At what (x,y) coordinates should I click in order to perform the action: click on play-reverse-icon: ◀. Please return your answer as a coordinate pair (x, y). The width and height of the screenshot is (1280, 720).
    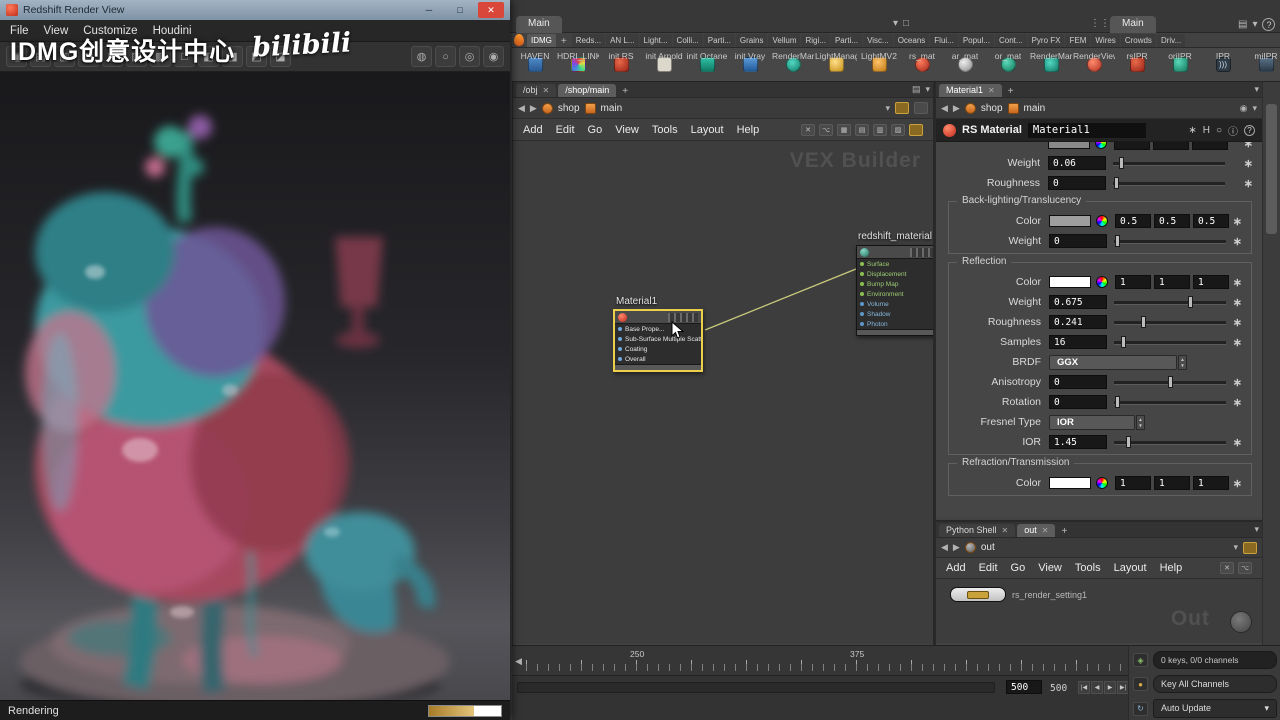
    Looking at the image, I should click on (1097, 687).